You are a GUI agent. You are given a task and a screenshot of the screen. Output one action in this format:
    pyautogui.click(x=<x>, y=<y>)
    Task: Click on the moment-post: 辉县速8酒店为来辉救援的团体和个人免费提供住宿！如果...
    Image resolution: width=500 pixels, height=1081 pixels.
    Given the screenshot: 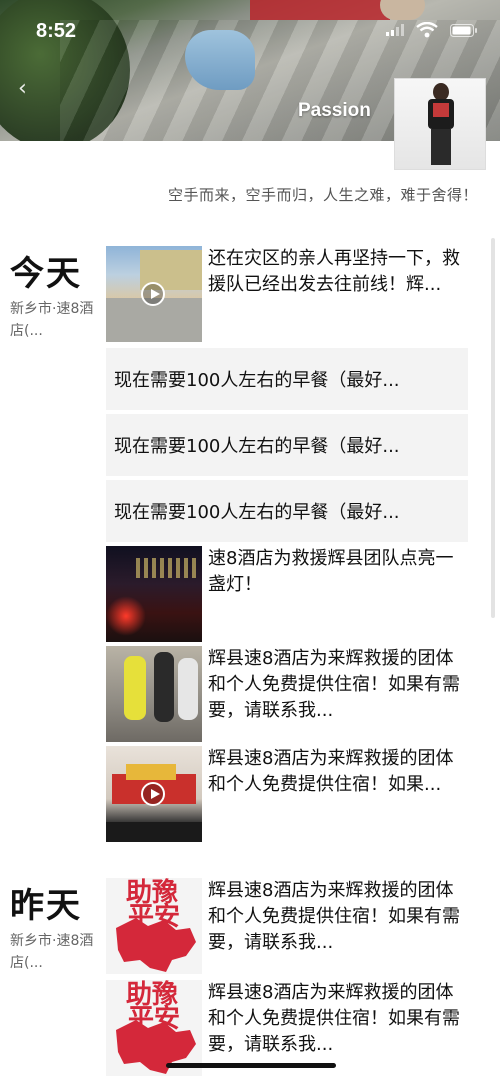 What is the action you would take?
    pyautogui.click(x=287, y=794)
    